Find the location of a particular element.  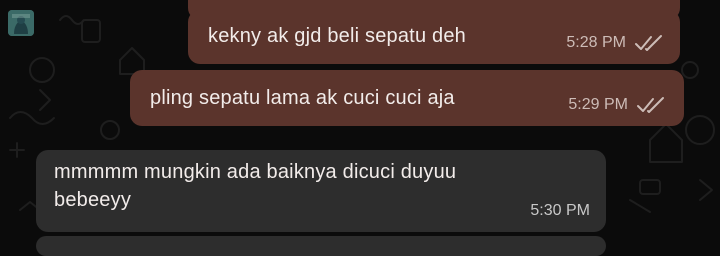

message-text: kekny ak gjd beli sepatu deh is located at coordinates (337, 36).